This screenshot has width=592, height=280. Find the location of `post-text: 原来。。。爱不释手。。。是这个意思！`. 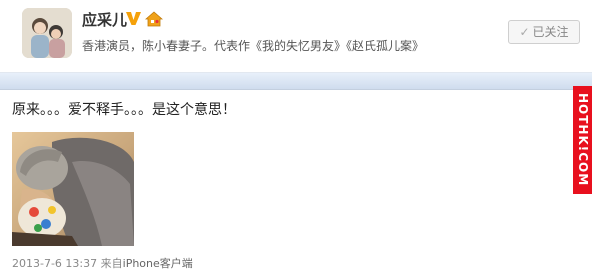

post-text: 原来。。。爱不释手。。。是这个意思！ is located at coordinates (124, 110).